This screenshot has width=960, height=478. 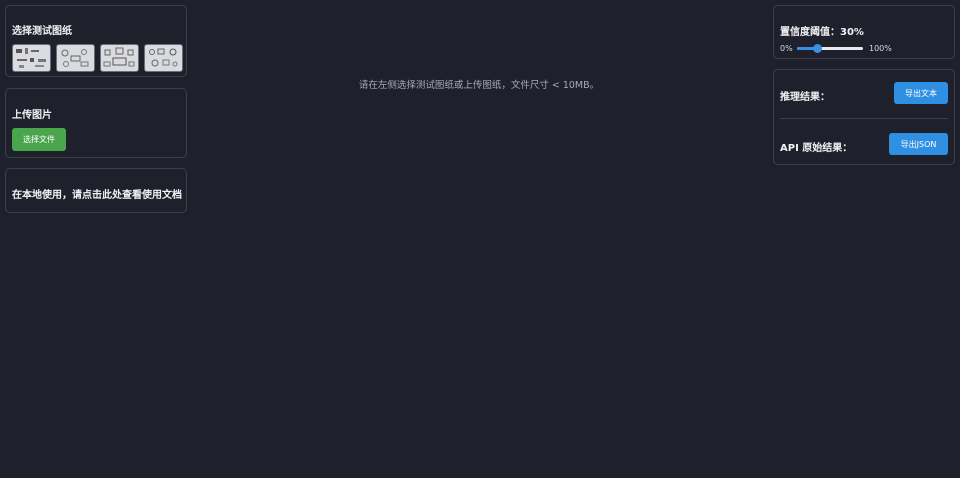 I want to click on test-drawings-title: 选择测试图纸, so click(x=42, y=31).